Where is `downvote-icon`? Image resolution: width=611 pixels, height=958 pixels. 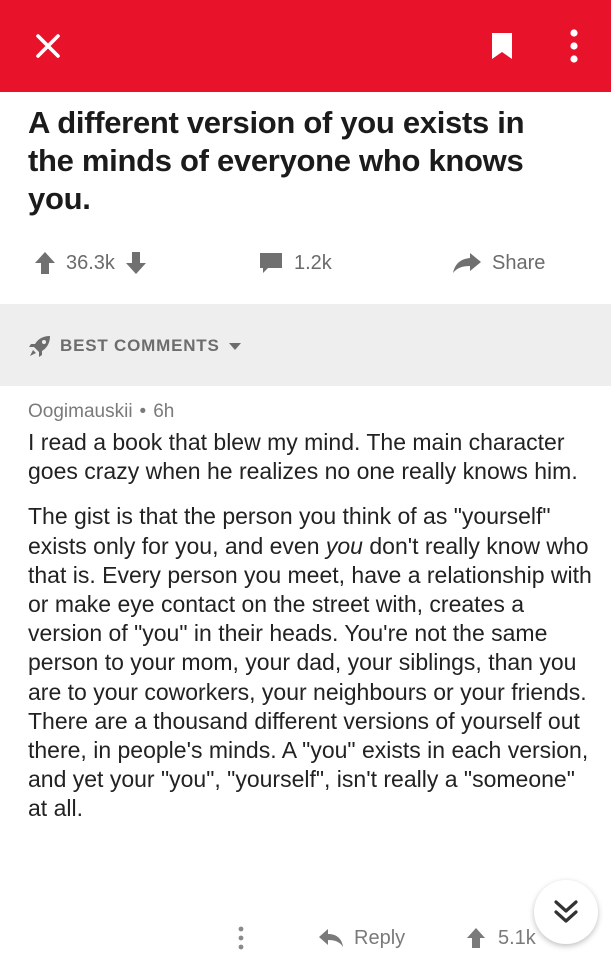 downvote-icon is located at coordinates (136, 263).